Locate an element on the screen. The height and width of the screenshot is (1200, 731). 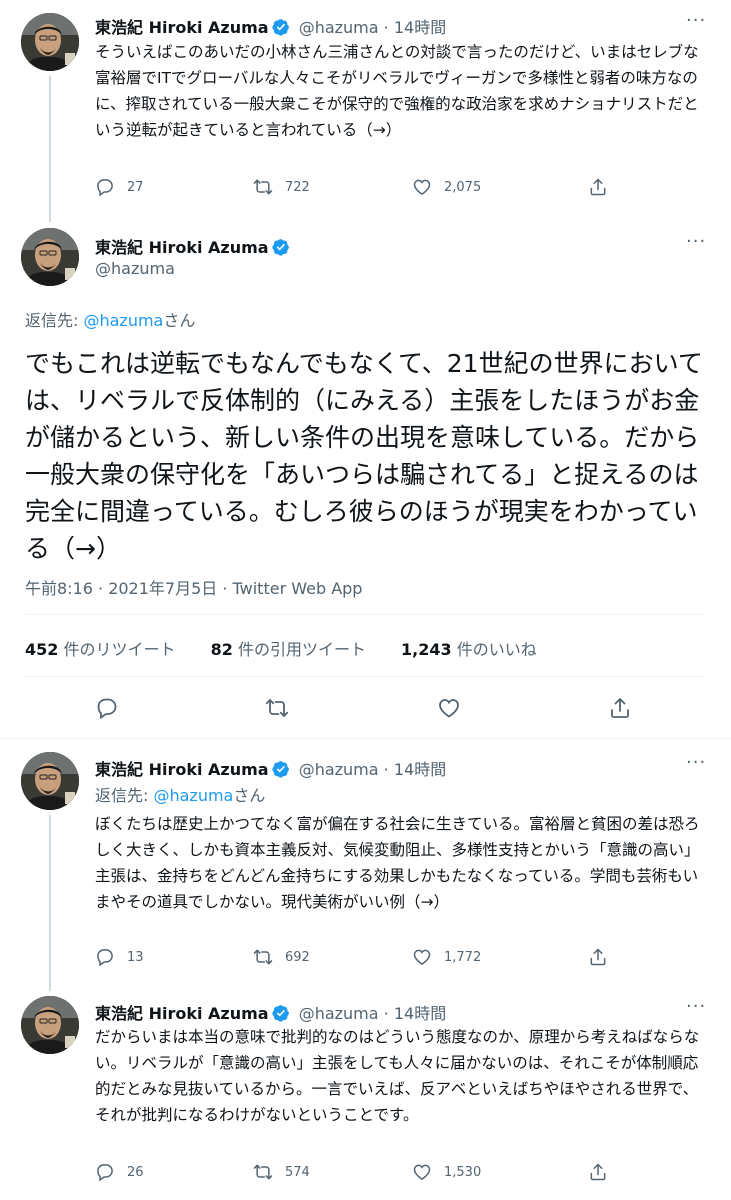
like-stat-label: 件のいいね is located at coordinates (494, 649).